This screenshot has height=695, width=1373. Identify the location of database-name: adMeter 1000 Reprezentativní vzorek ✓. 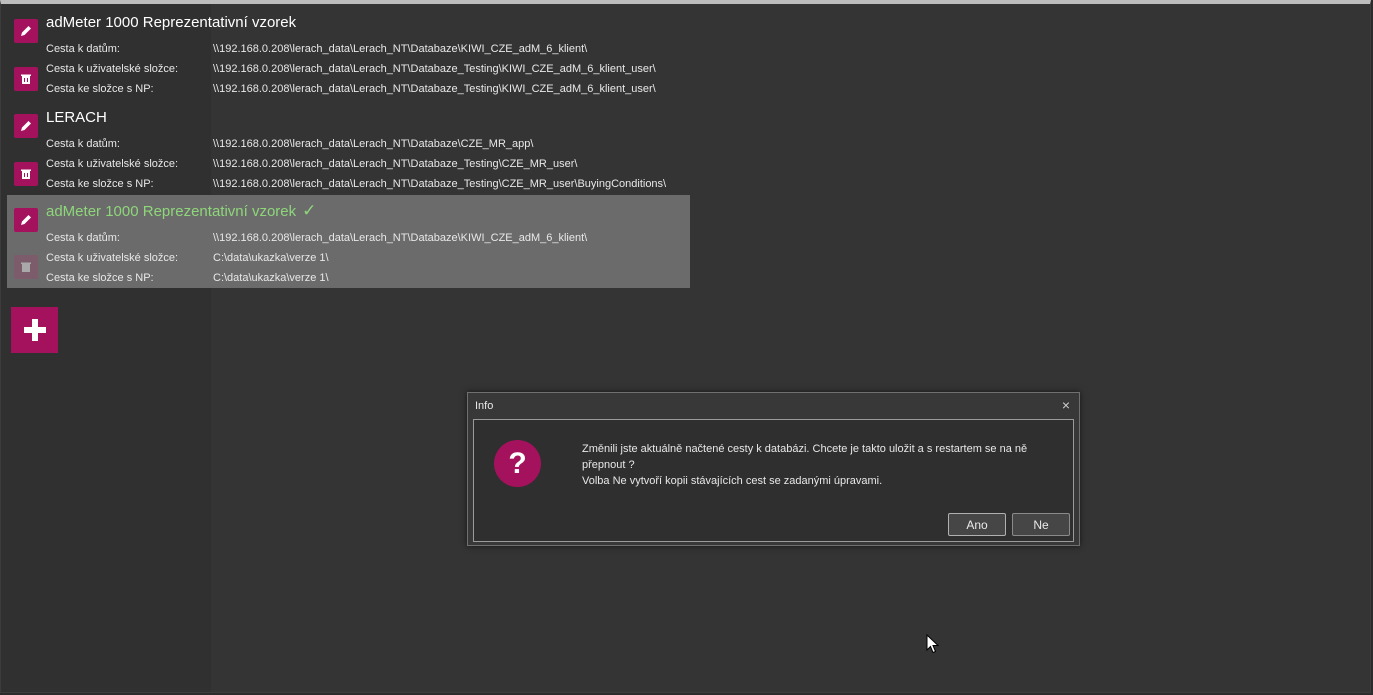
(181, 211).